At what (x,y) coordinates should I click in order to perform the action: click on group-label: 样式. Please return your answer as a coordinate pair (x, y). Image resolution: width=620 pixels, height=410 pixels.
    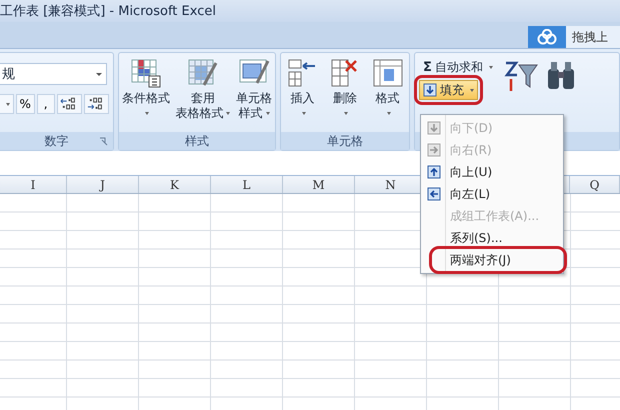
    Looking at the image, I should click on (197, 141).